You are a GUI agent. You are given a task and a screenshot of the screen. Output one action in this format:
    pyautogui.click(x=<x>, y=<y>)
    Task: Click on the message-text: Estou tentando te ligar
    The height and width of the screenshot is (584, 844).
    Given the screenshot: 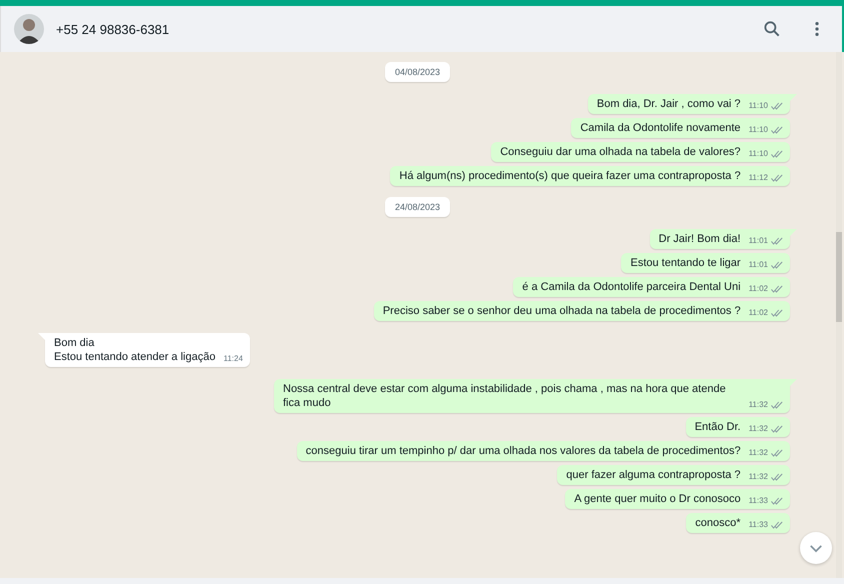 What is the action you would take?
    pyautogui.click(x=685, y=263)
    